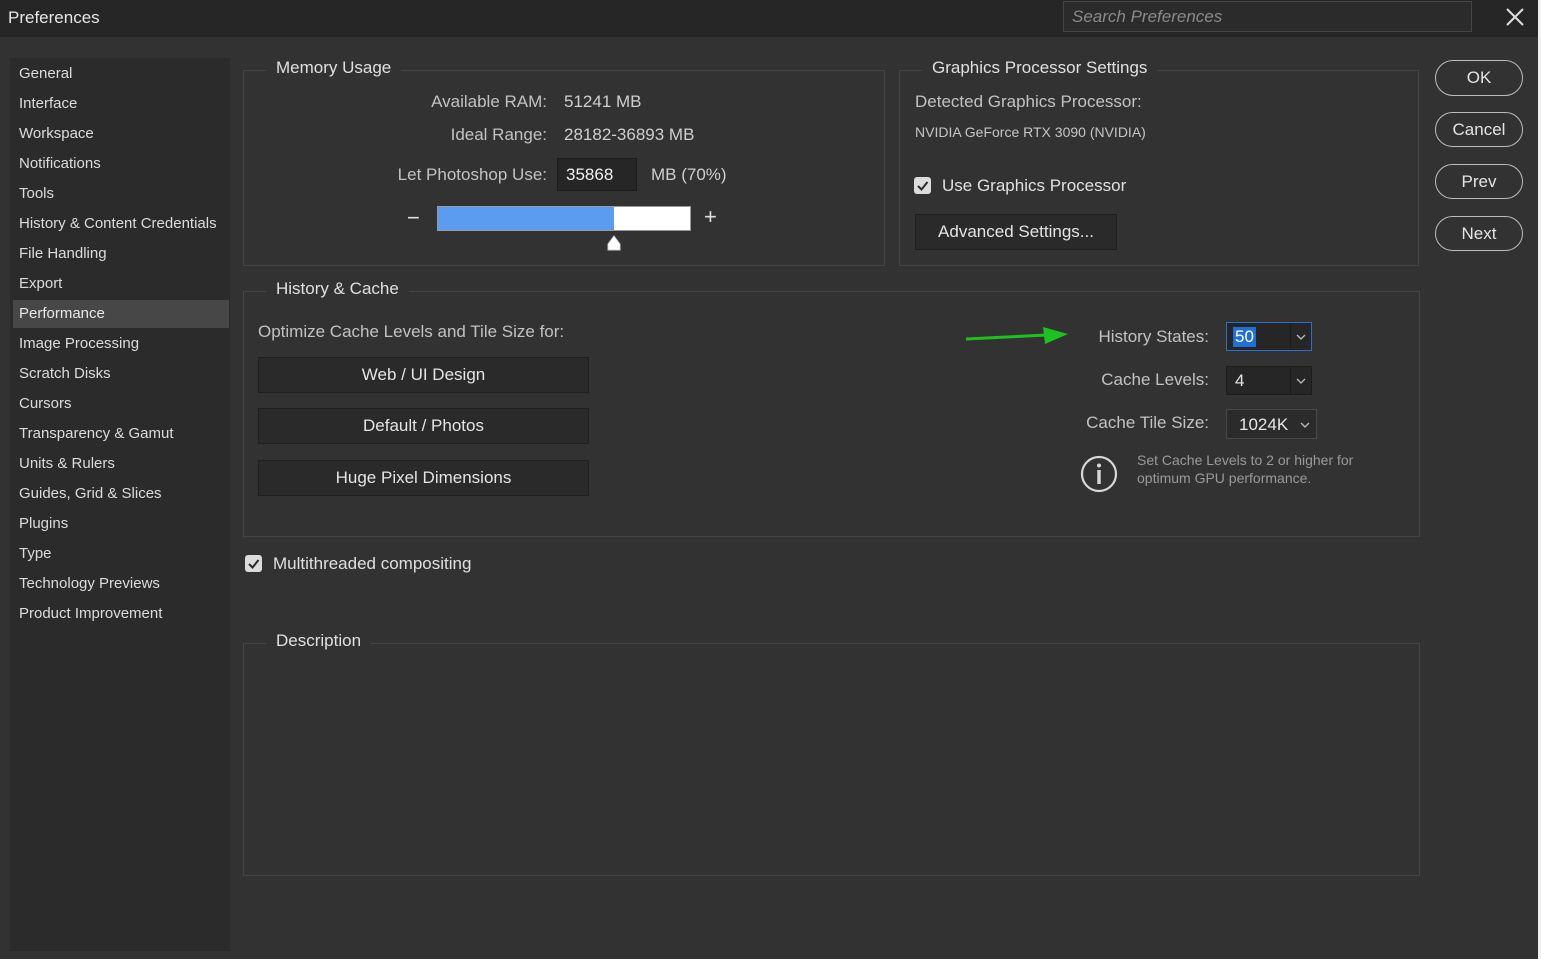 This screenshot has width=1541, height=959. What do you see at coordinates (689, 174) in the screenshot?
I see `photoshop-use-unit: MB (70%)` at bounding box center [689, 174].